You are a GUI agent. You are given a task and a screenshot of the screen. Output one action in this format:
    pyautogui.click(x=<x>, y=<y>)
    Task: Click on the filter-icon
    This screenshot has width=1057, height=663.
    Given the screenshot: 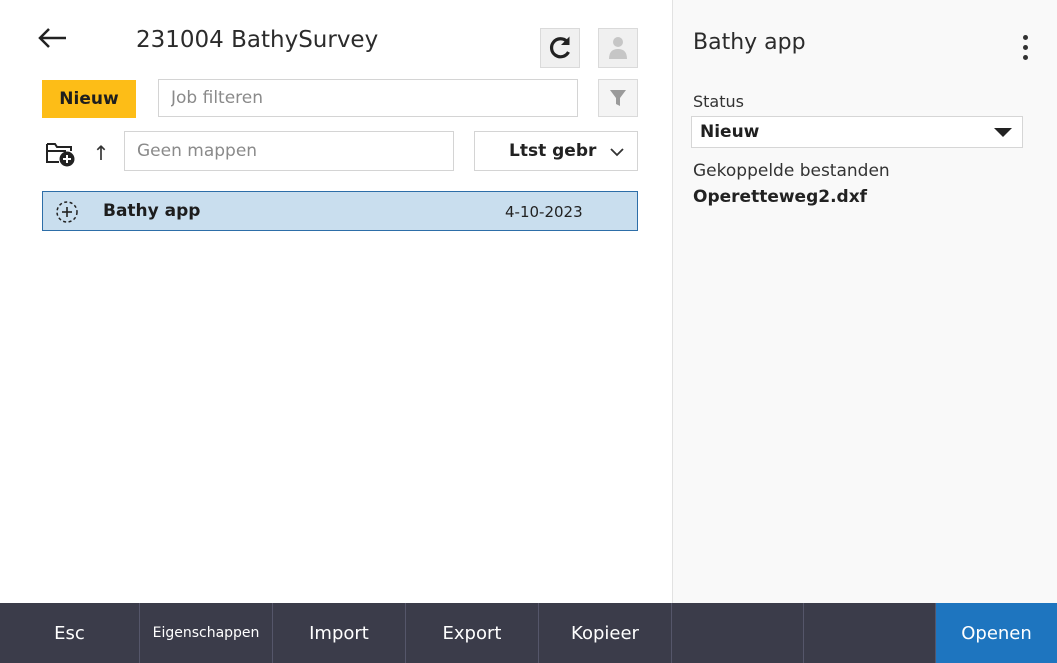 What is the action you would take?
    pyautogui.click(x=618, y=98)
    